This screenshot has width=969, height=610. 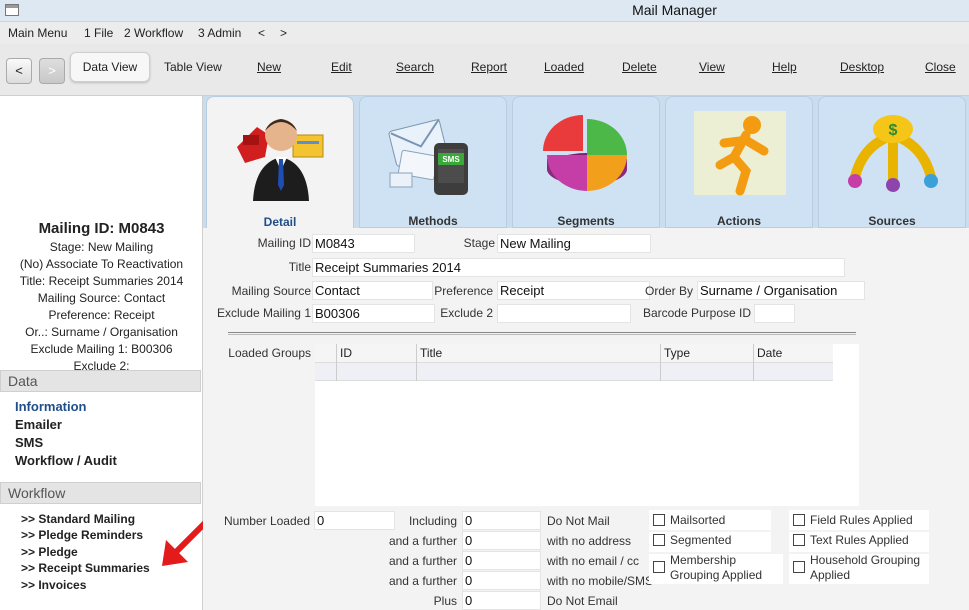 What do you see at coordinates (432, 521) in the screenshot?
I see `including-label: Including` at bounding box center [432, 521].